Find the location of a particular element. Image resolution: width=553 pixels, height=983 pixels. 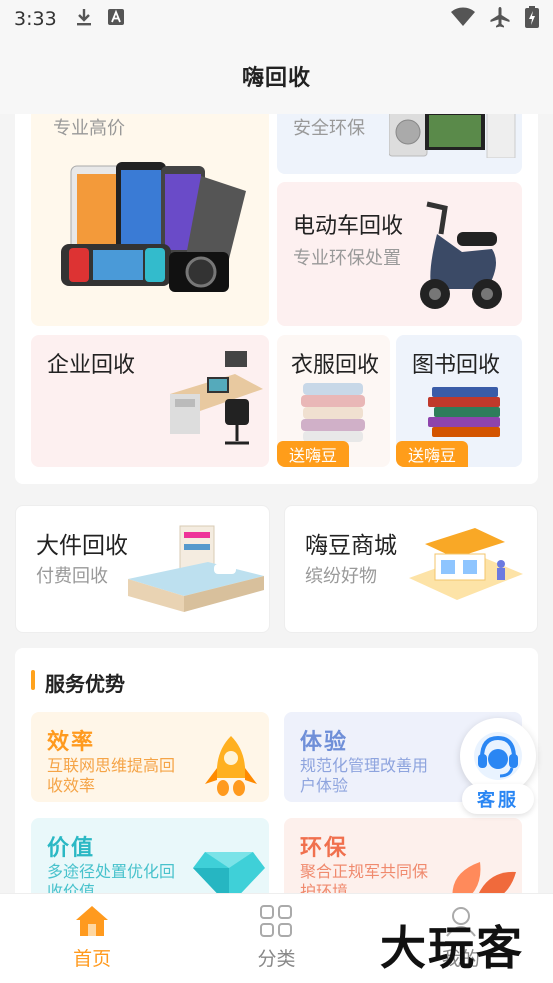

customer-service-label-pill: 客服 is located at coordinates (498, 799).